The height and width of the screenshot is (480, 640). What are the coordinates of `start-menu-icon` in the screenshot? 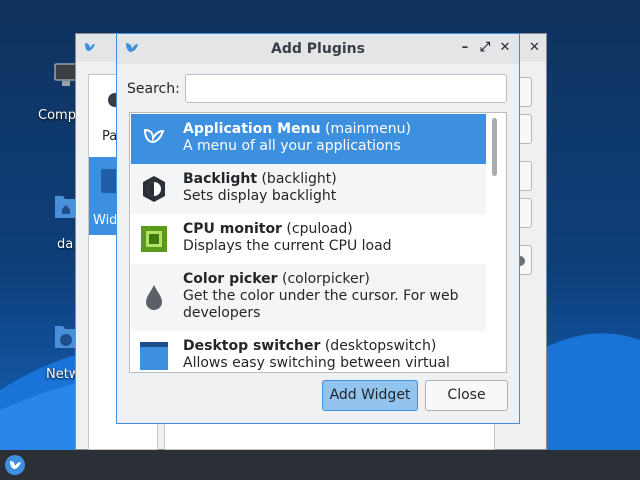 It's located at (15, 465).